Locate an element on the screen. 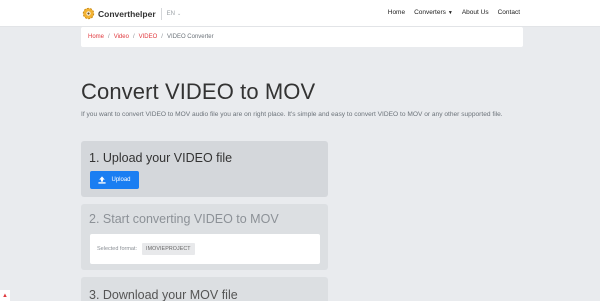  brand-name: Converthelper is located at coordinates (127, 13).